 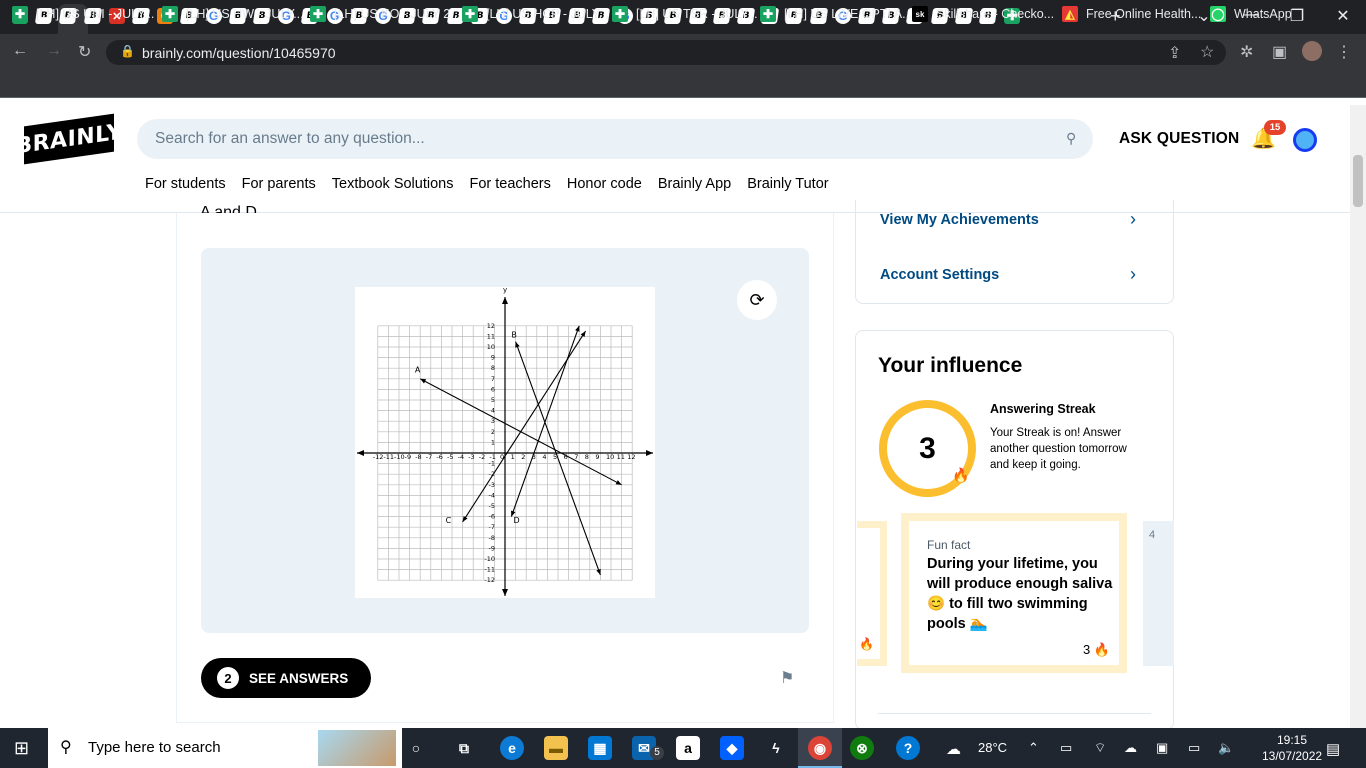 I want to click on y-tick-label: -4, so click(x=492, y=495).